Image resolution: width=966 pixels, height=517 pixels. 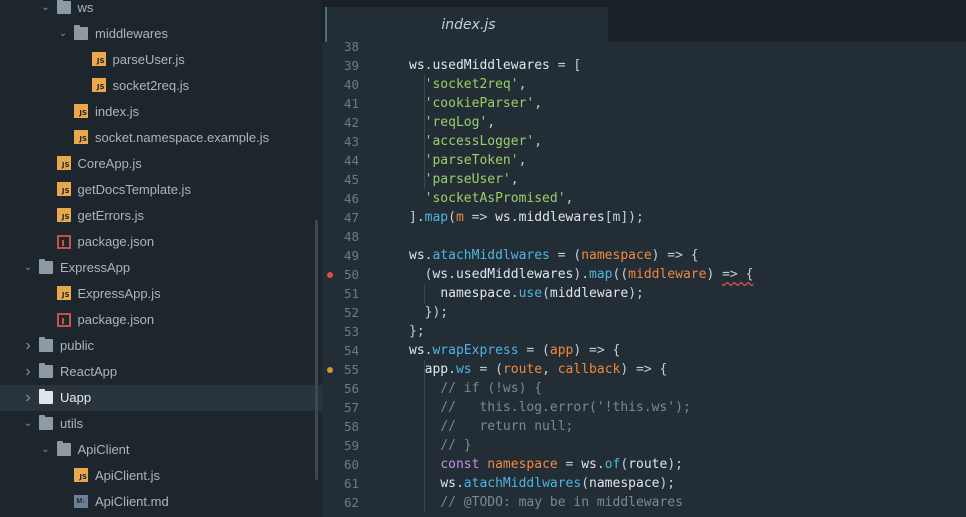 What do you see at coordinates (546, 464) in the screenshot?
I see `code-text: const namespace = ws.of(route);` at bounding box center [546, 464].